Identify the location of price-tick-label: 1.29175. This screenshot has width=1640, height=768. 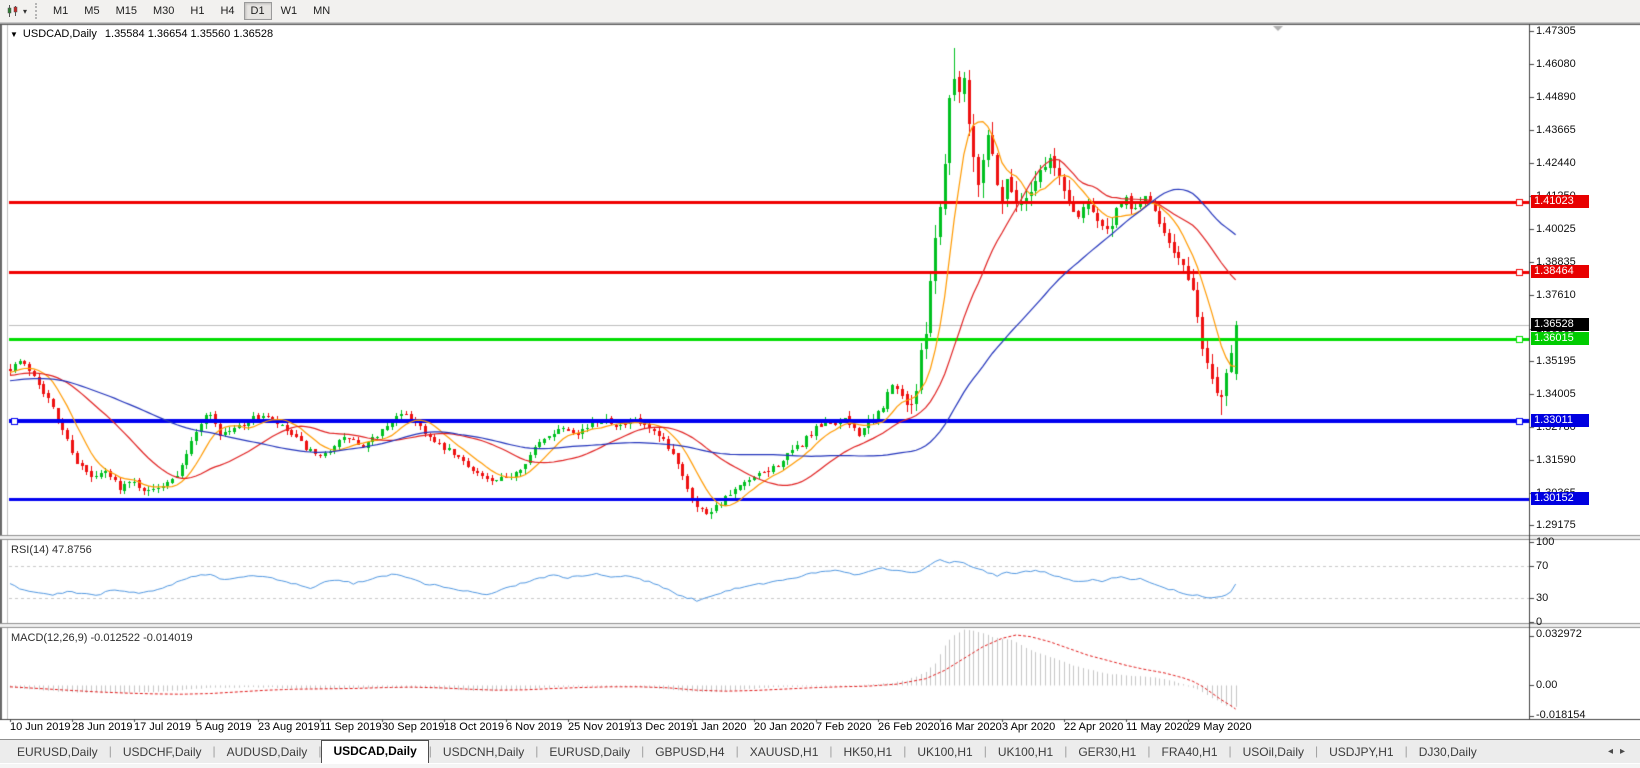
(1556, 525).